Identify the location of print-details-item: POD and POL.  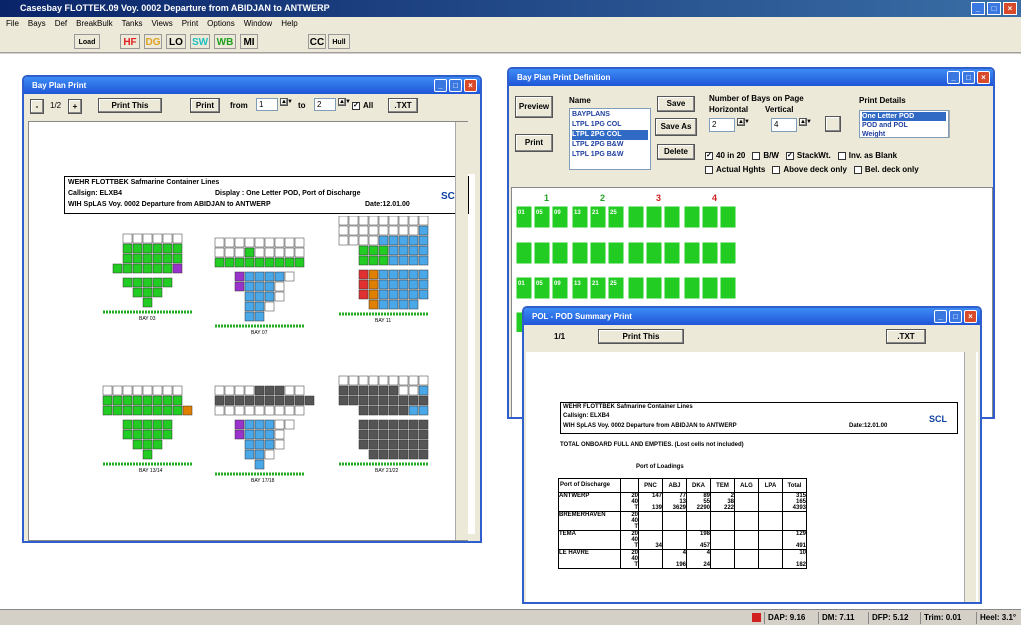
(904, 125).